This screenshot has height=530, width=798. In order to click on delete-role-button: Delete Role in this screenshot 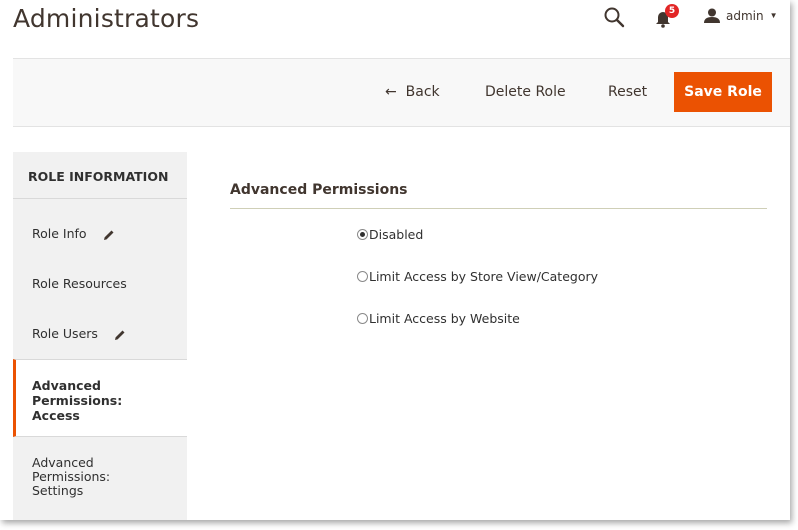, I will do `click(525, 92)`.